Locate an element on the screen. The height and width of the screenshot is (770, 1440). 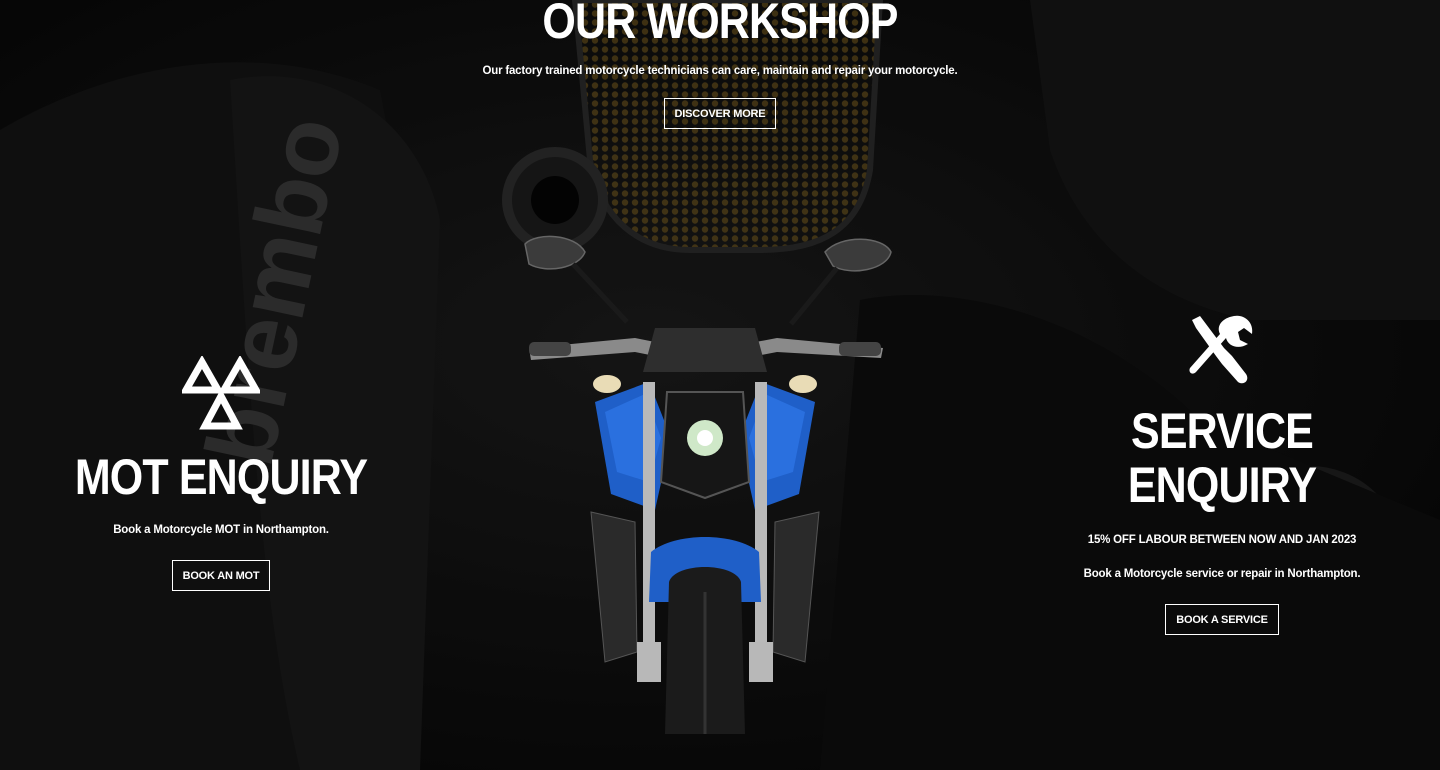
mot-triangles-icon is located at coordinates (221, 393).